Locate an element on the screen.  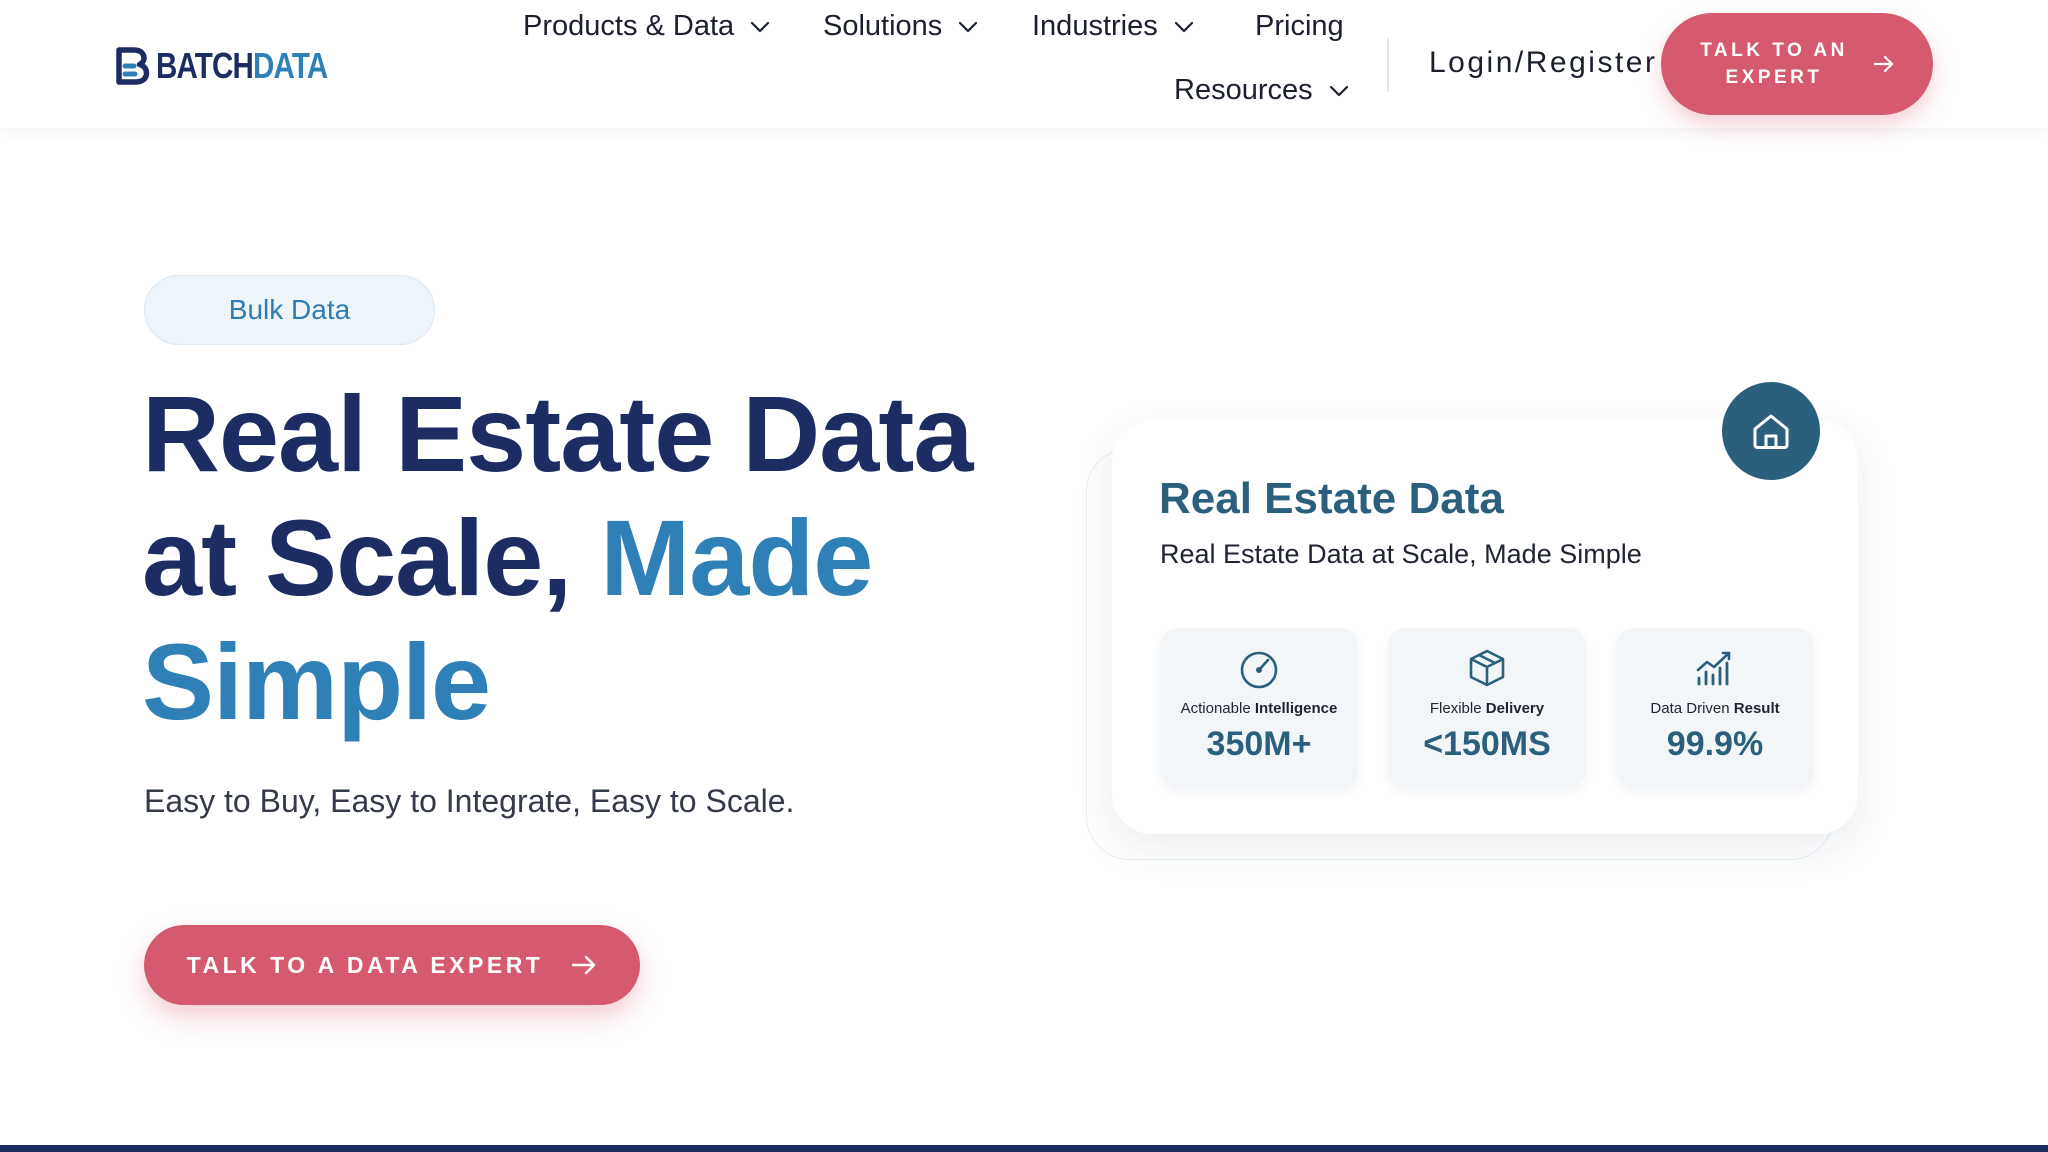
stat-value-result: 99.9% is located at coordinates (1715, 744).